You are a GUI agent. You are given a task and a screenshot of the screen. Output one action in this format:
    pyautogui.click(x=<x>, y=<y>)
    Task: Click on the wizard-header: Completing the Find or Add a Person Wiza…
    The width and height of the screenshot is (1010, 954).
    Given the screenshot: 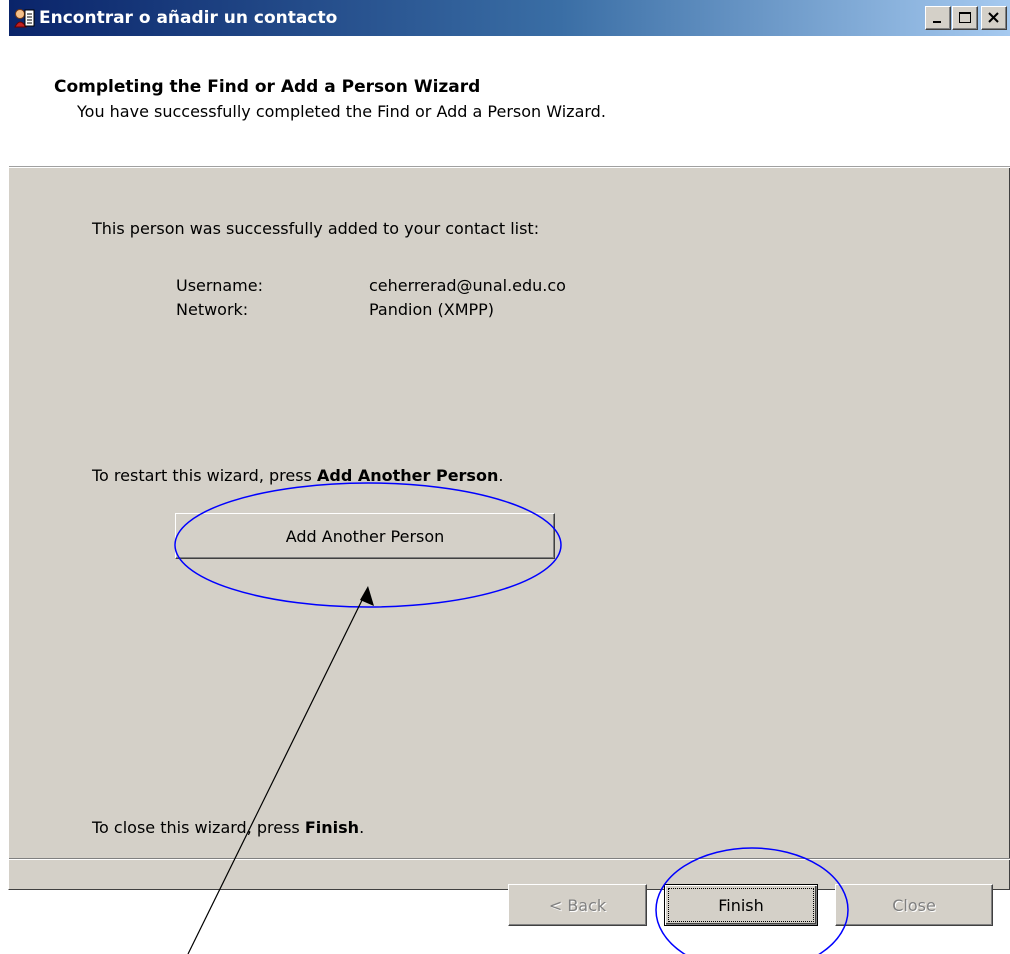 What is the action you would take?
    pyautogui.click(x=509, y=101)
    